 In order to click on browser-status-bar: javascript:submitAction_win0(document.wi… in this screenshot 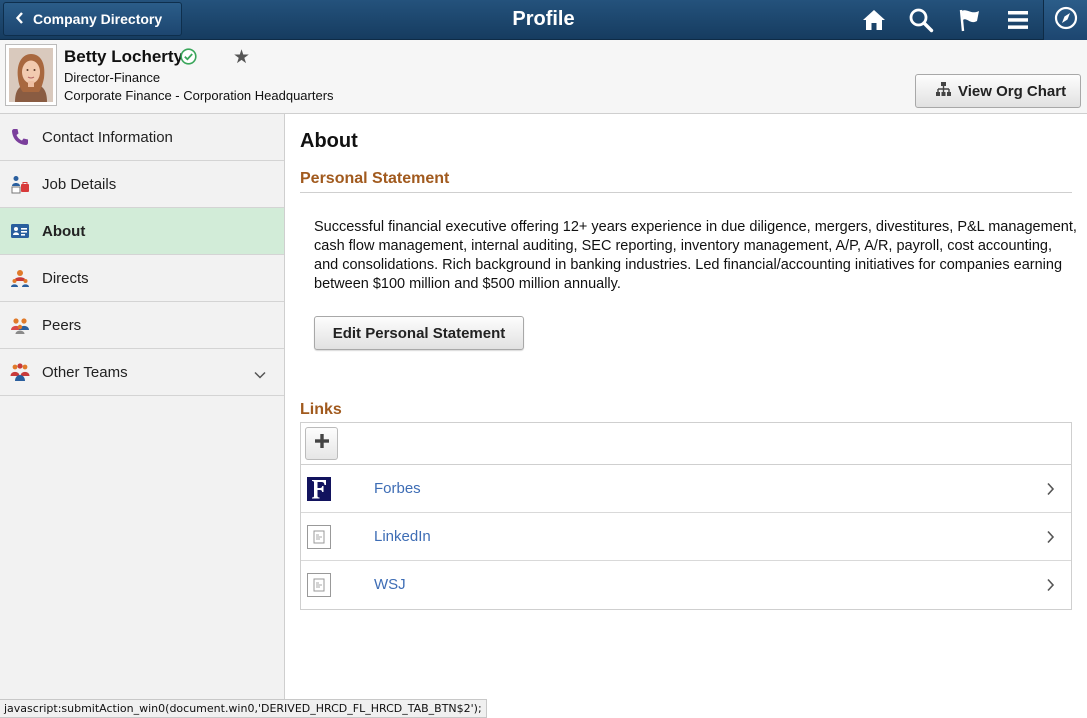, I will do `click(243, 708)`.